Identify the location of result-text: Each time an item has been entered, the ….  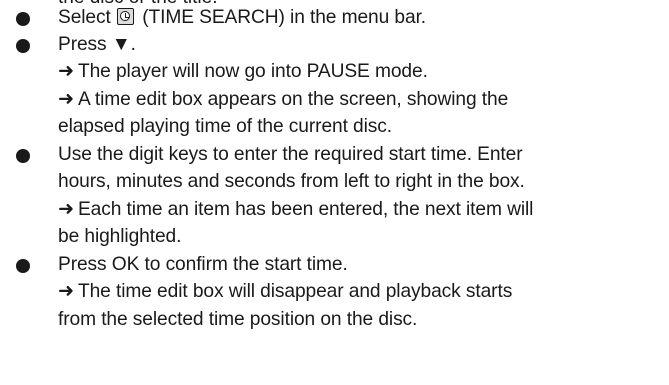
(305, 209).